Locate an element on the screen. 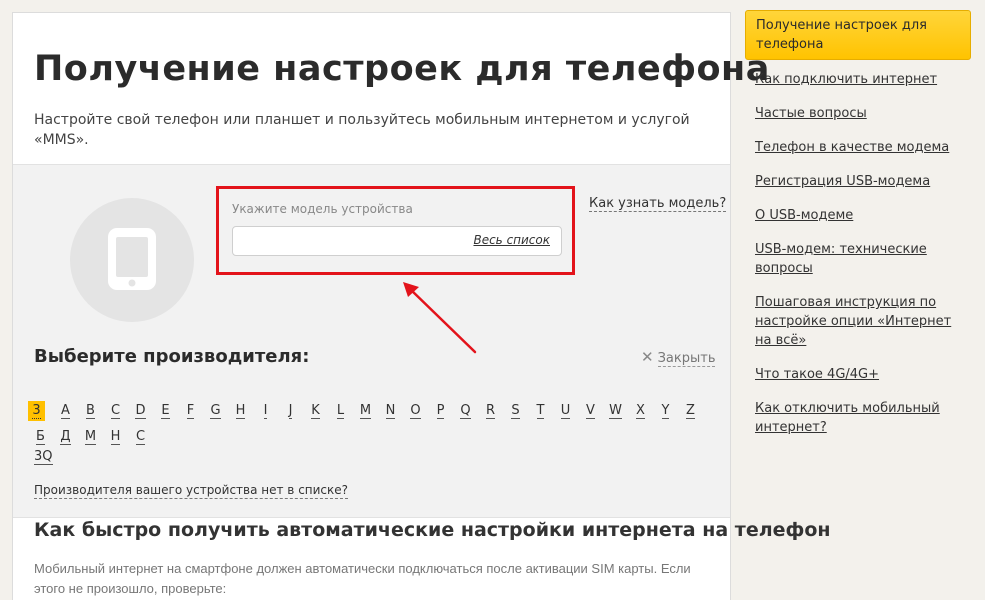 This screenshot has width=985, height=600. sidebar-item-label: USB-модем: технические вопросы is located at coordinates (841, 259).